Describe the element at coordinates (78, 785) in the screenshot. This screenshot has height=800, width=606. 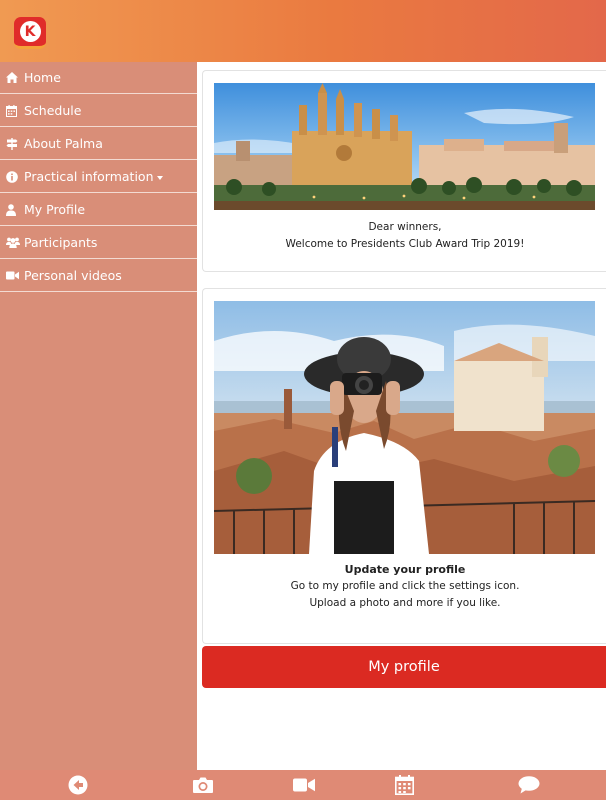
I see `back-arrow-icon` at that location.